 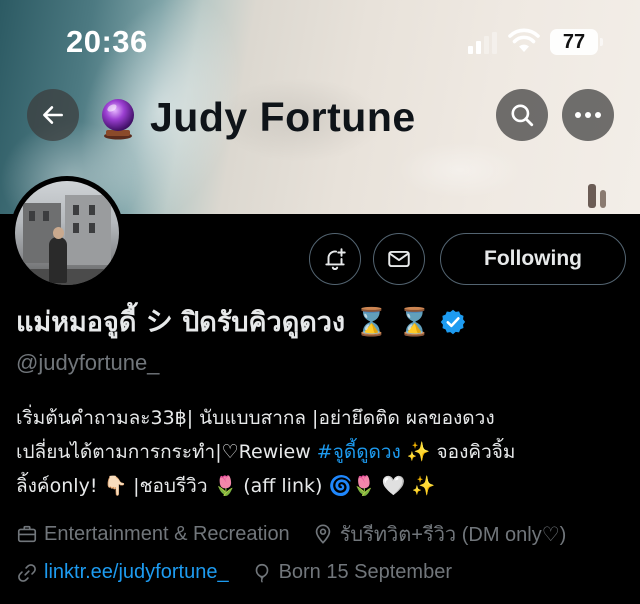 What do you see at coordinates (458, 452) in the screenshot?
I see `bio-text: ✨ จองคิวจิ้ม` at bounding box center [458, 452].